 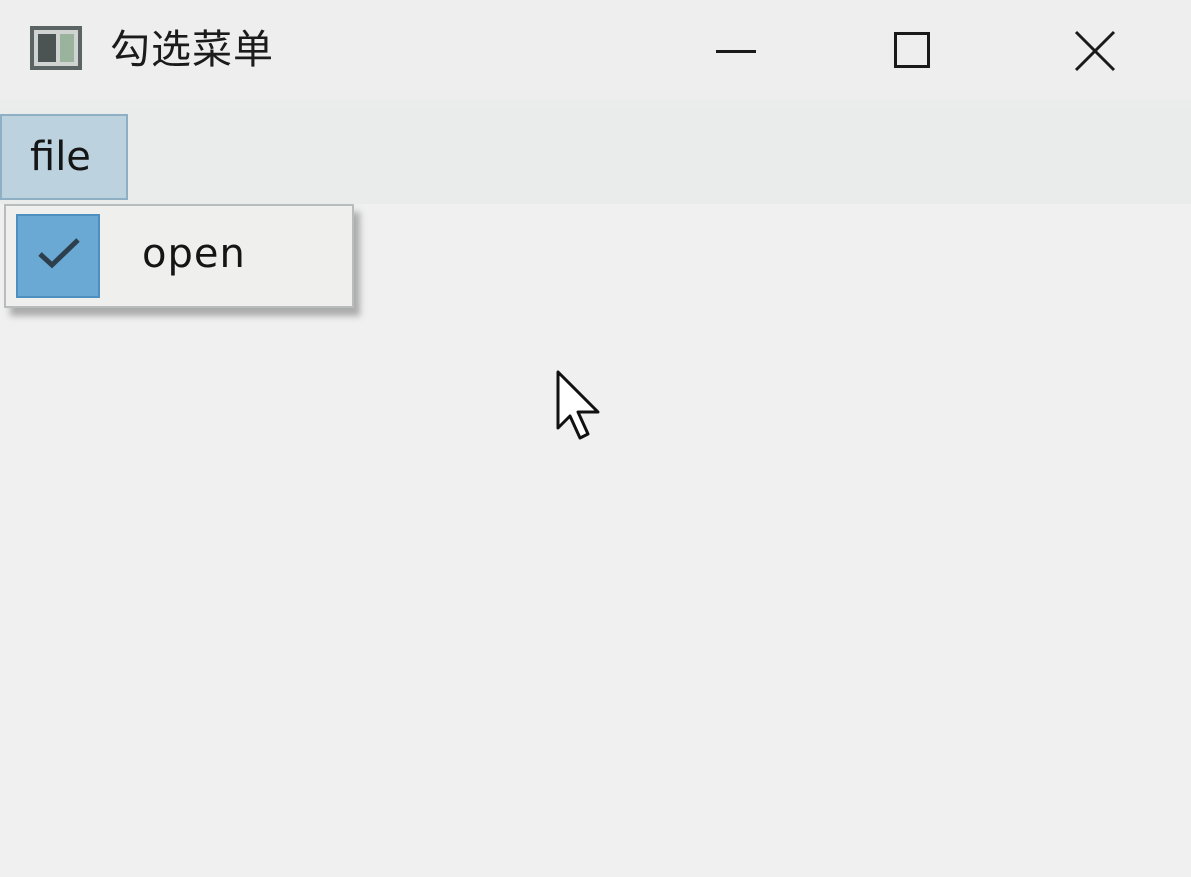 What do you see at coordinates (595, 50) in the screenshot?
I see `title-bar: 勾选菜单` at bounding box center [595, 50].